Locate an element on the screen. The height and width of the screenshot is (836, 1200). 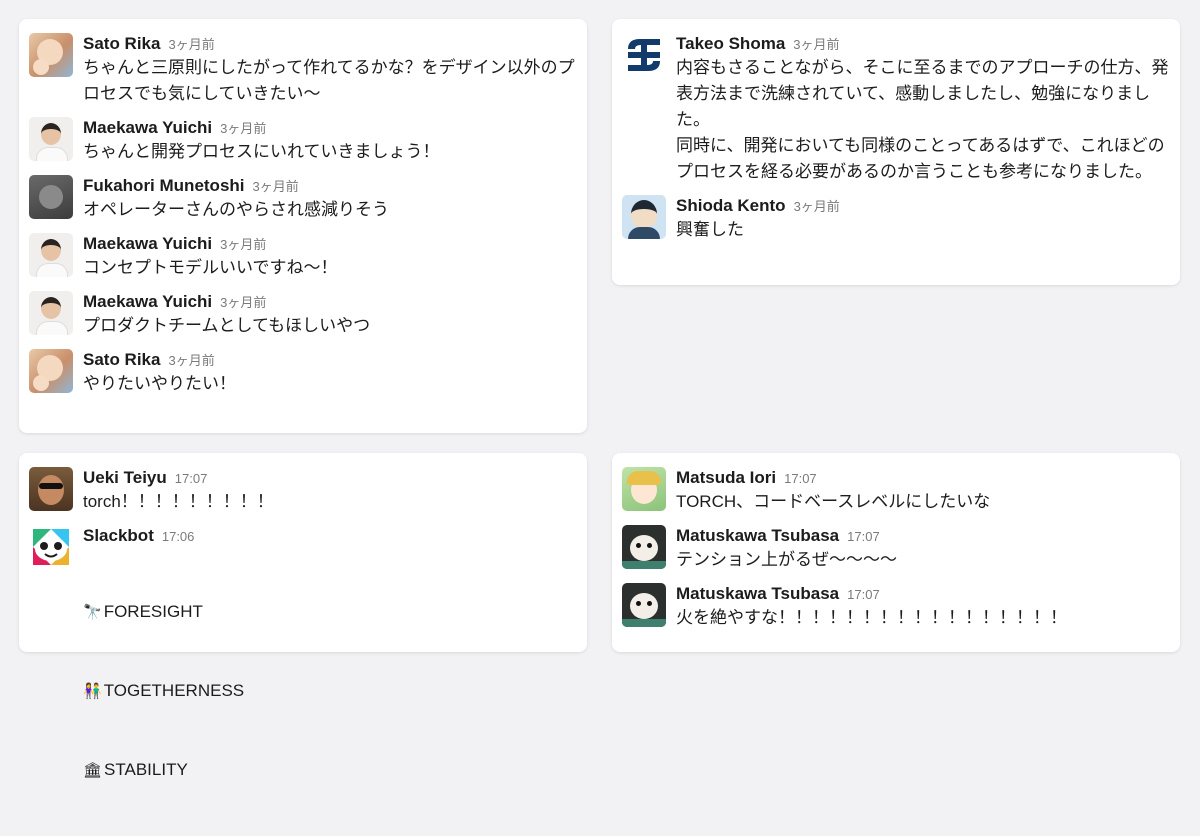
message-body: Sato Rika 3ヶ月前 やりたいやりたい！ is located at coordinates (330, 373).